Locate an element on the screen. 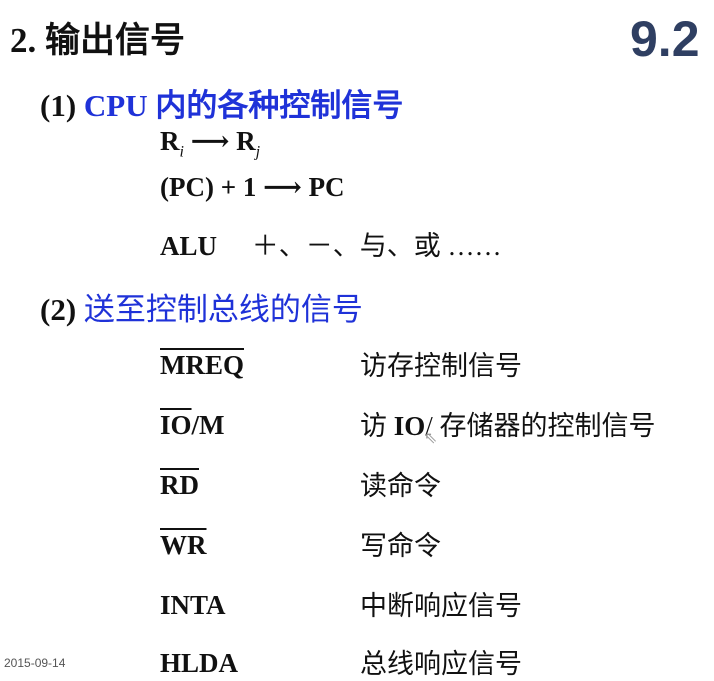  signal-mreq-description: 访存控制信号 is located at coordinates (441, 366).